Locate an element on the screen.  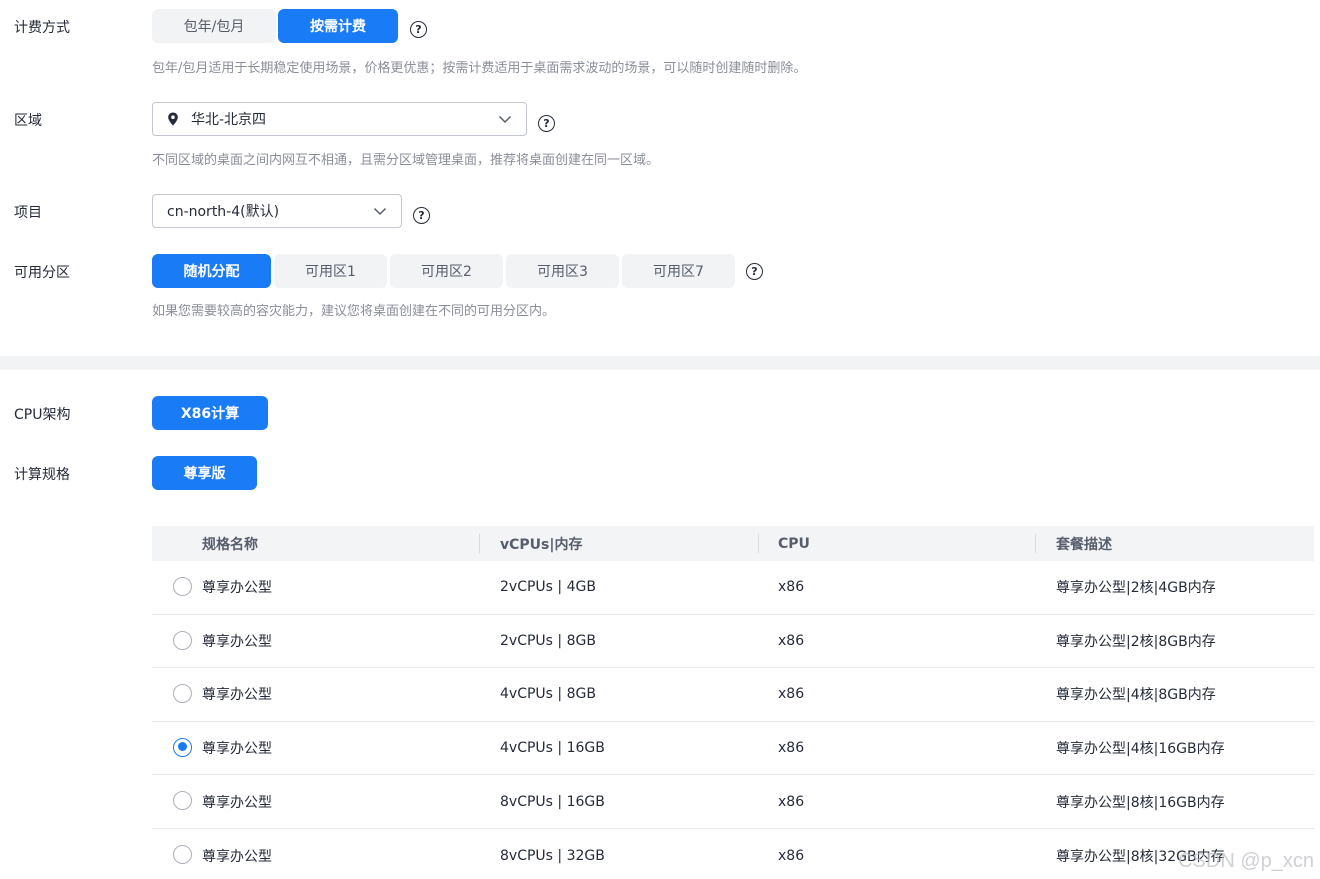
az-hint: 如果您需要较高的容灾能力，建议您将桌面创建在不同的可用分区内。 is located at coordinates (354, 311).